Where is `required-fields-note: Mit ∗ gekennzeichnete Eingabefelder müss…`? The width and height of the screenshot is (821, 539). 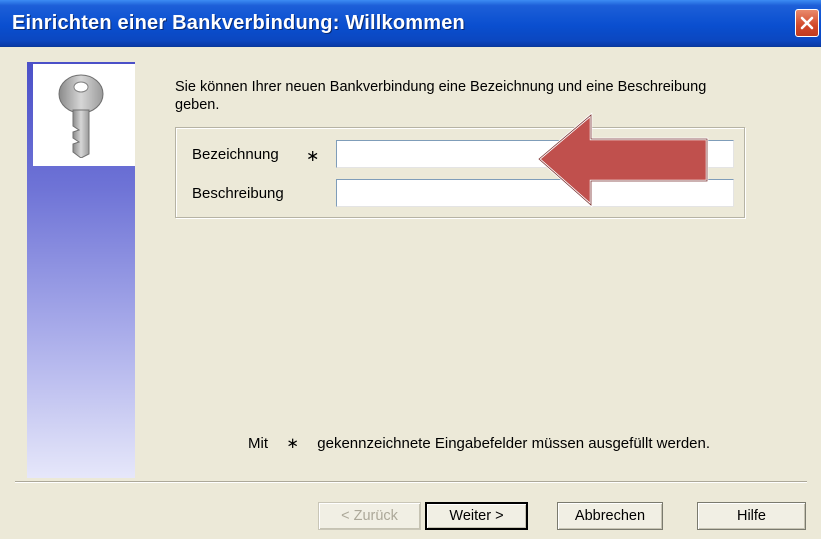
required-fields-note: Mit ∗ gekennzeichnete Eingabefelder müss… is located at coordinates (479, 443).